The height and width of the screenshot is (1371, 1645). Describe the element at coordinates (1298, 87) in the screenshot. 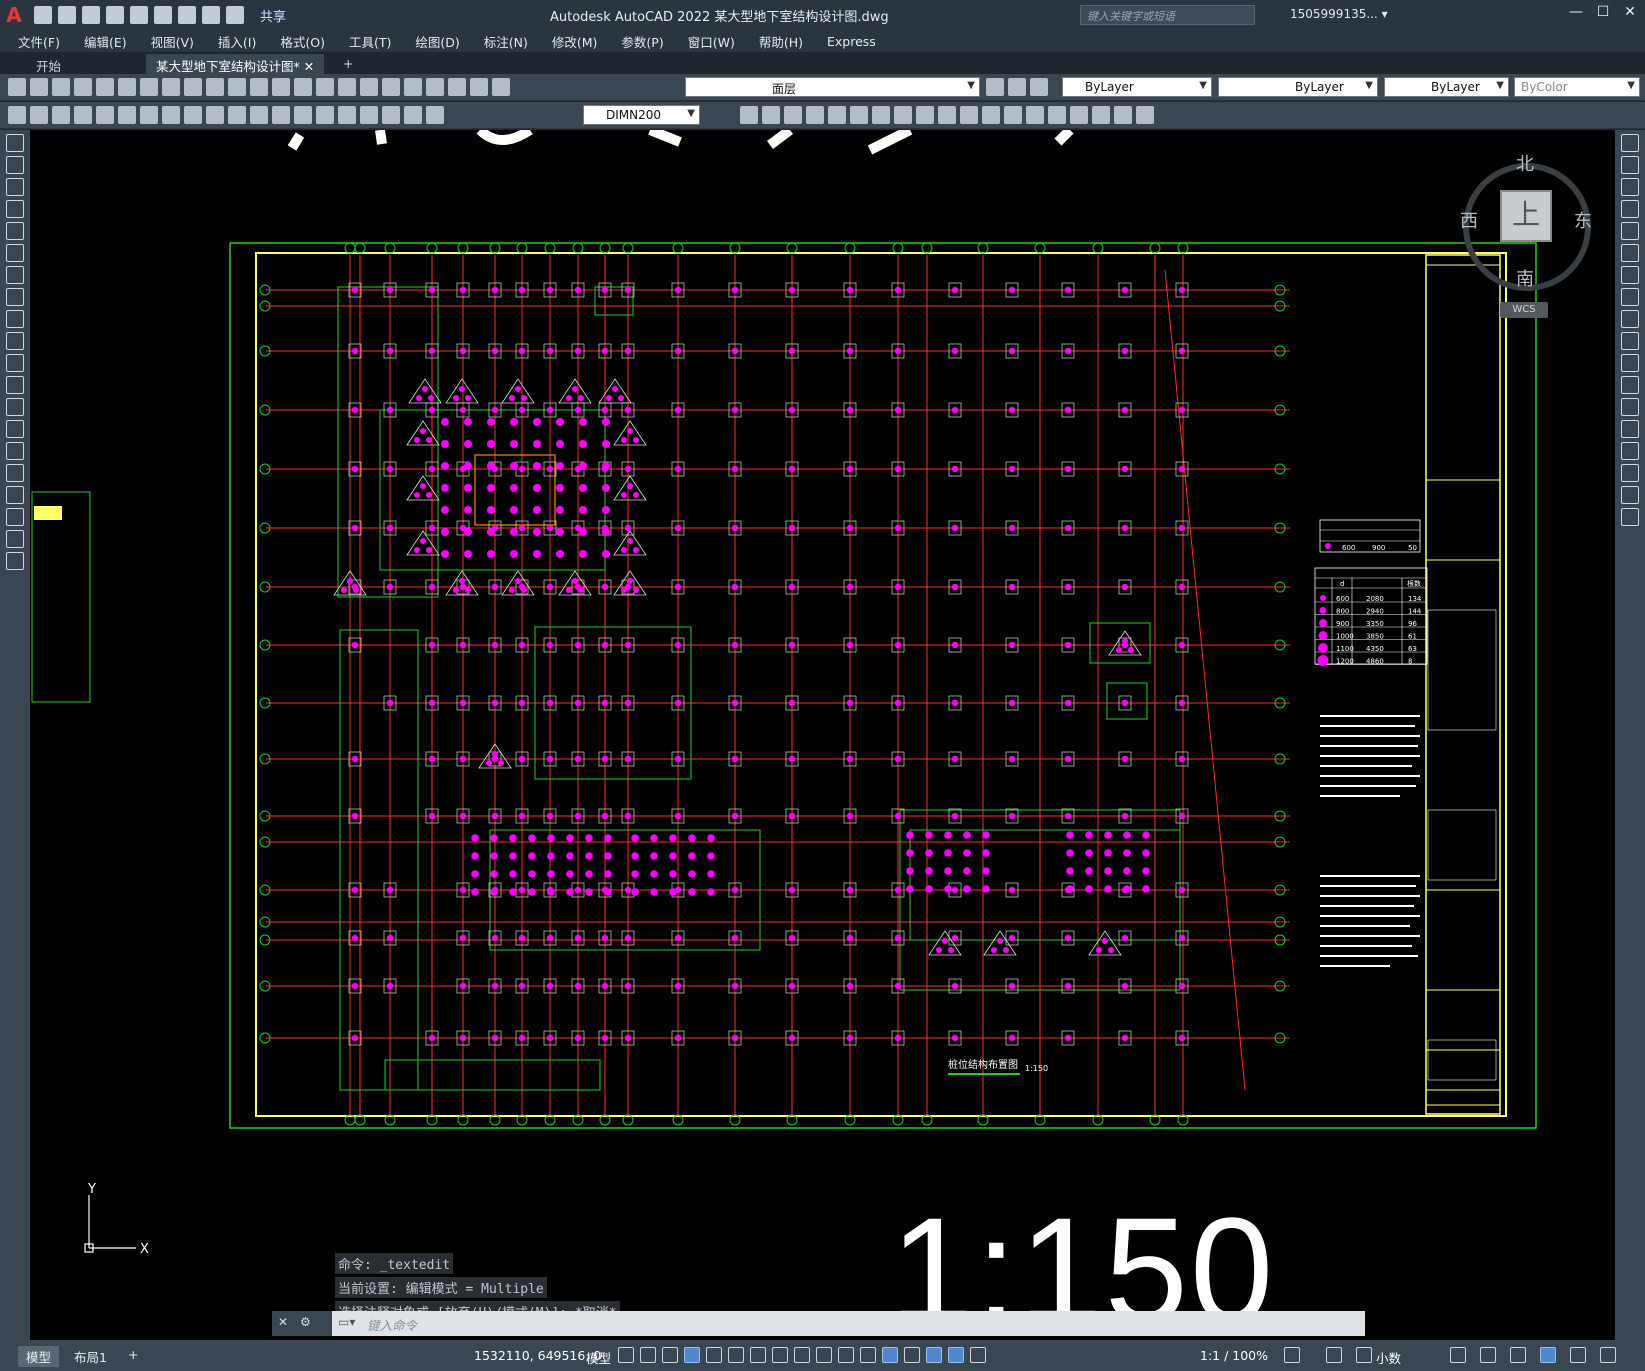

I see `linetype-combo: ByLayer ▼` at that location.